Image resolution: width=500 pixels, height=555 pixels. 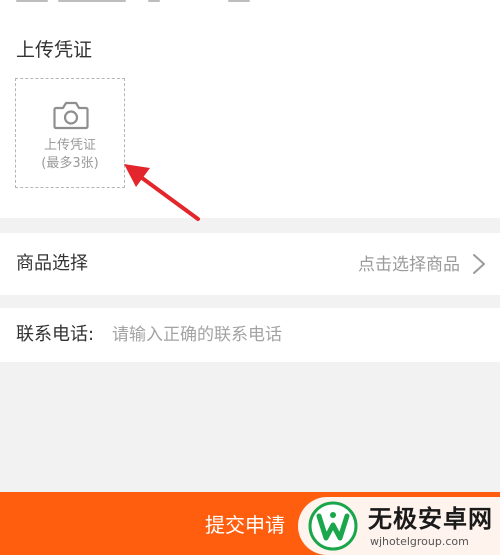 What do you see at coordinates (333, 526) in the screenshot?
I see `brand-logo-icon` at bounding box center [333, 526].